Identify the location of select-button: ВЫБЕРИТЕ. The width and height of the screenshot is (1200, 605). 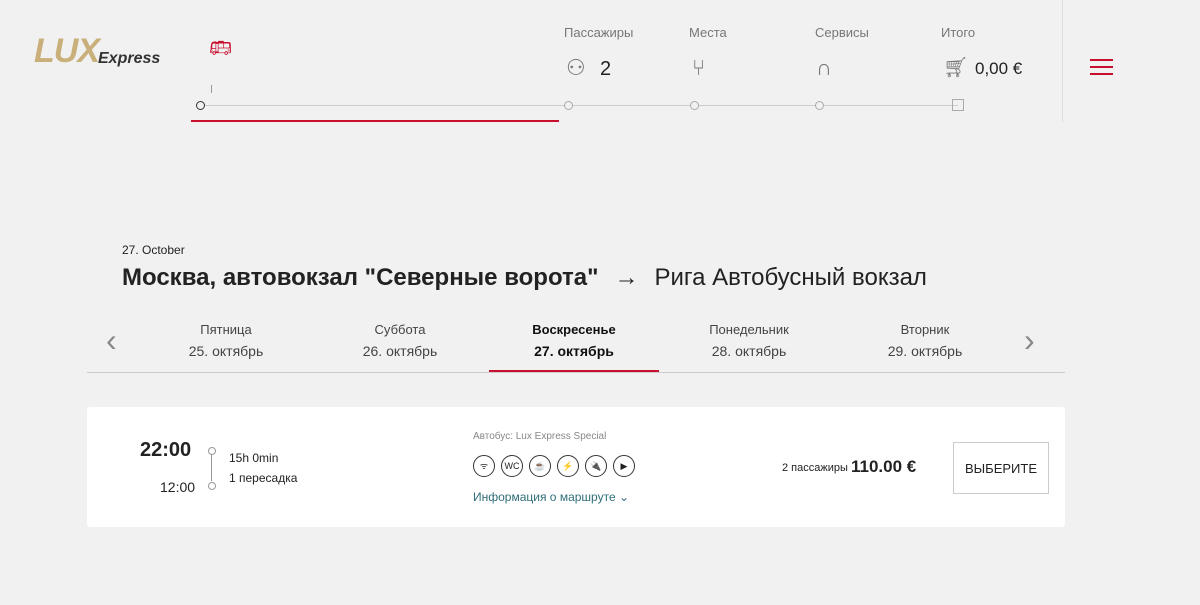
(1001, 468).